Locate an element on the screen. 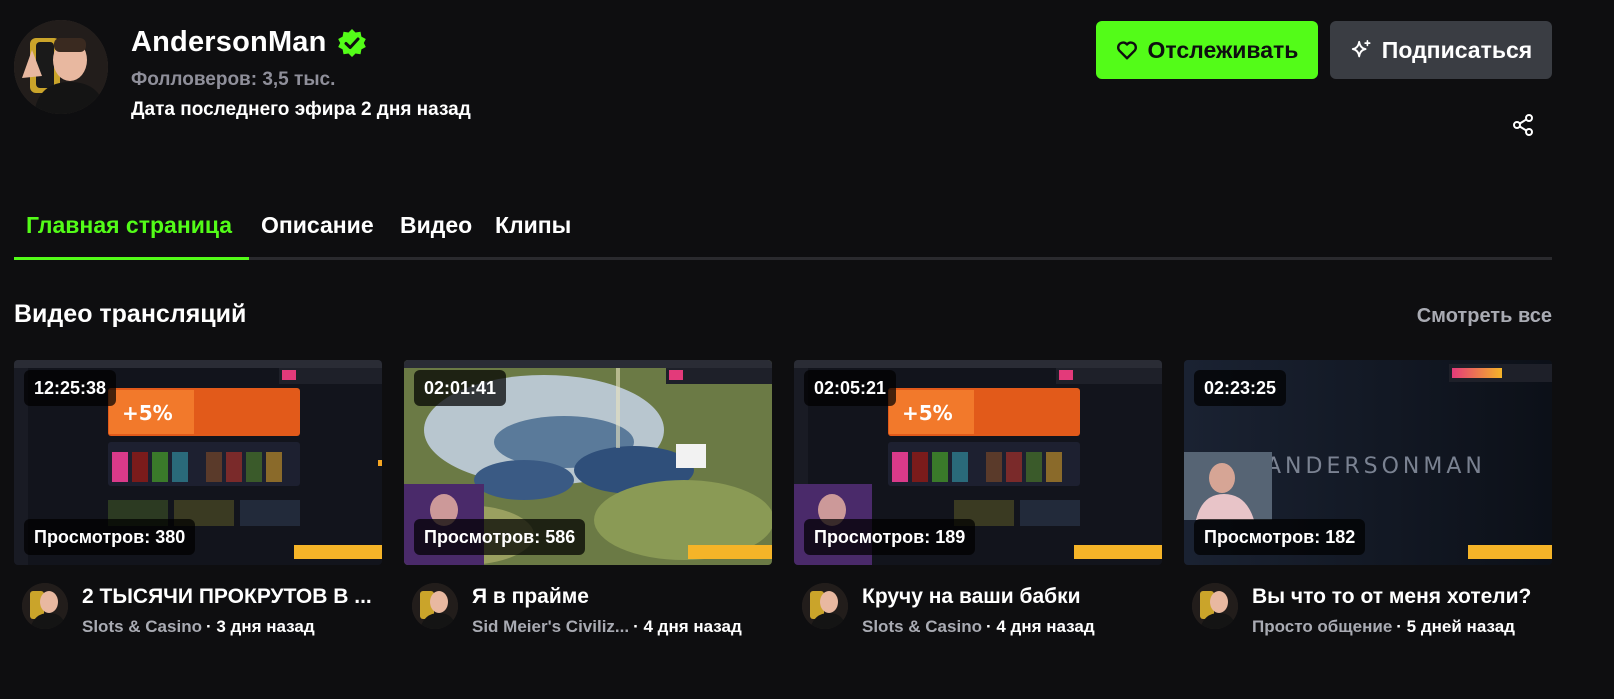 The width and height of the screenshot is (1614, 699). video-title: Кручу на ваши бабки is located at coordinates (1009, 597).